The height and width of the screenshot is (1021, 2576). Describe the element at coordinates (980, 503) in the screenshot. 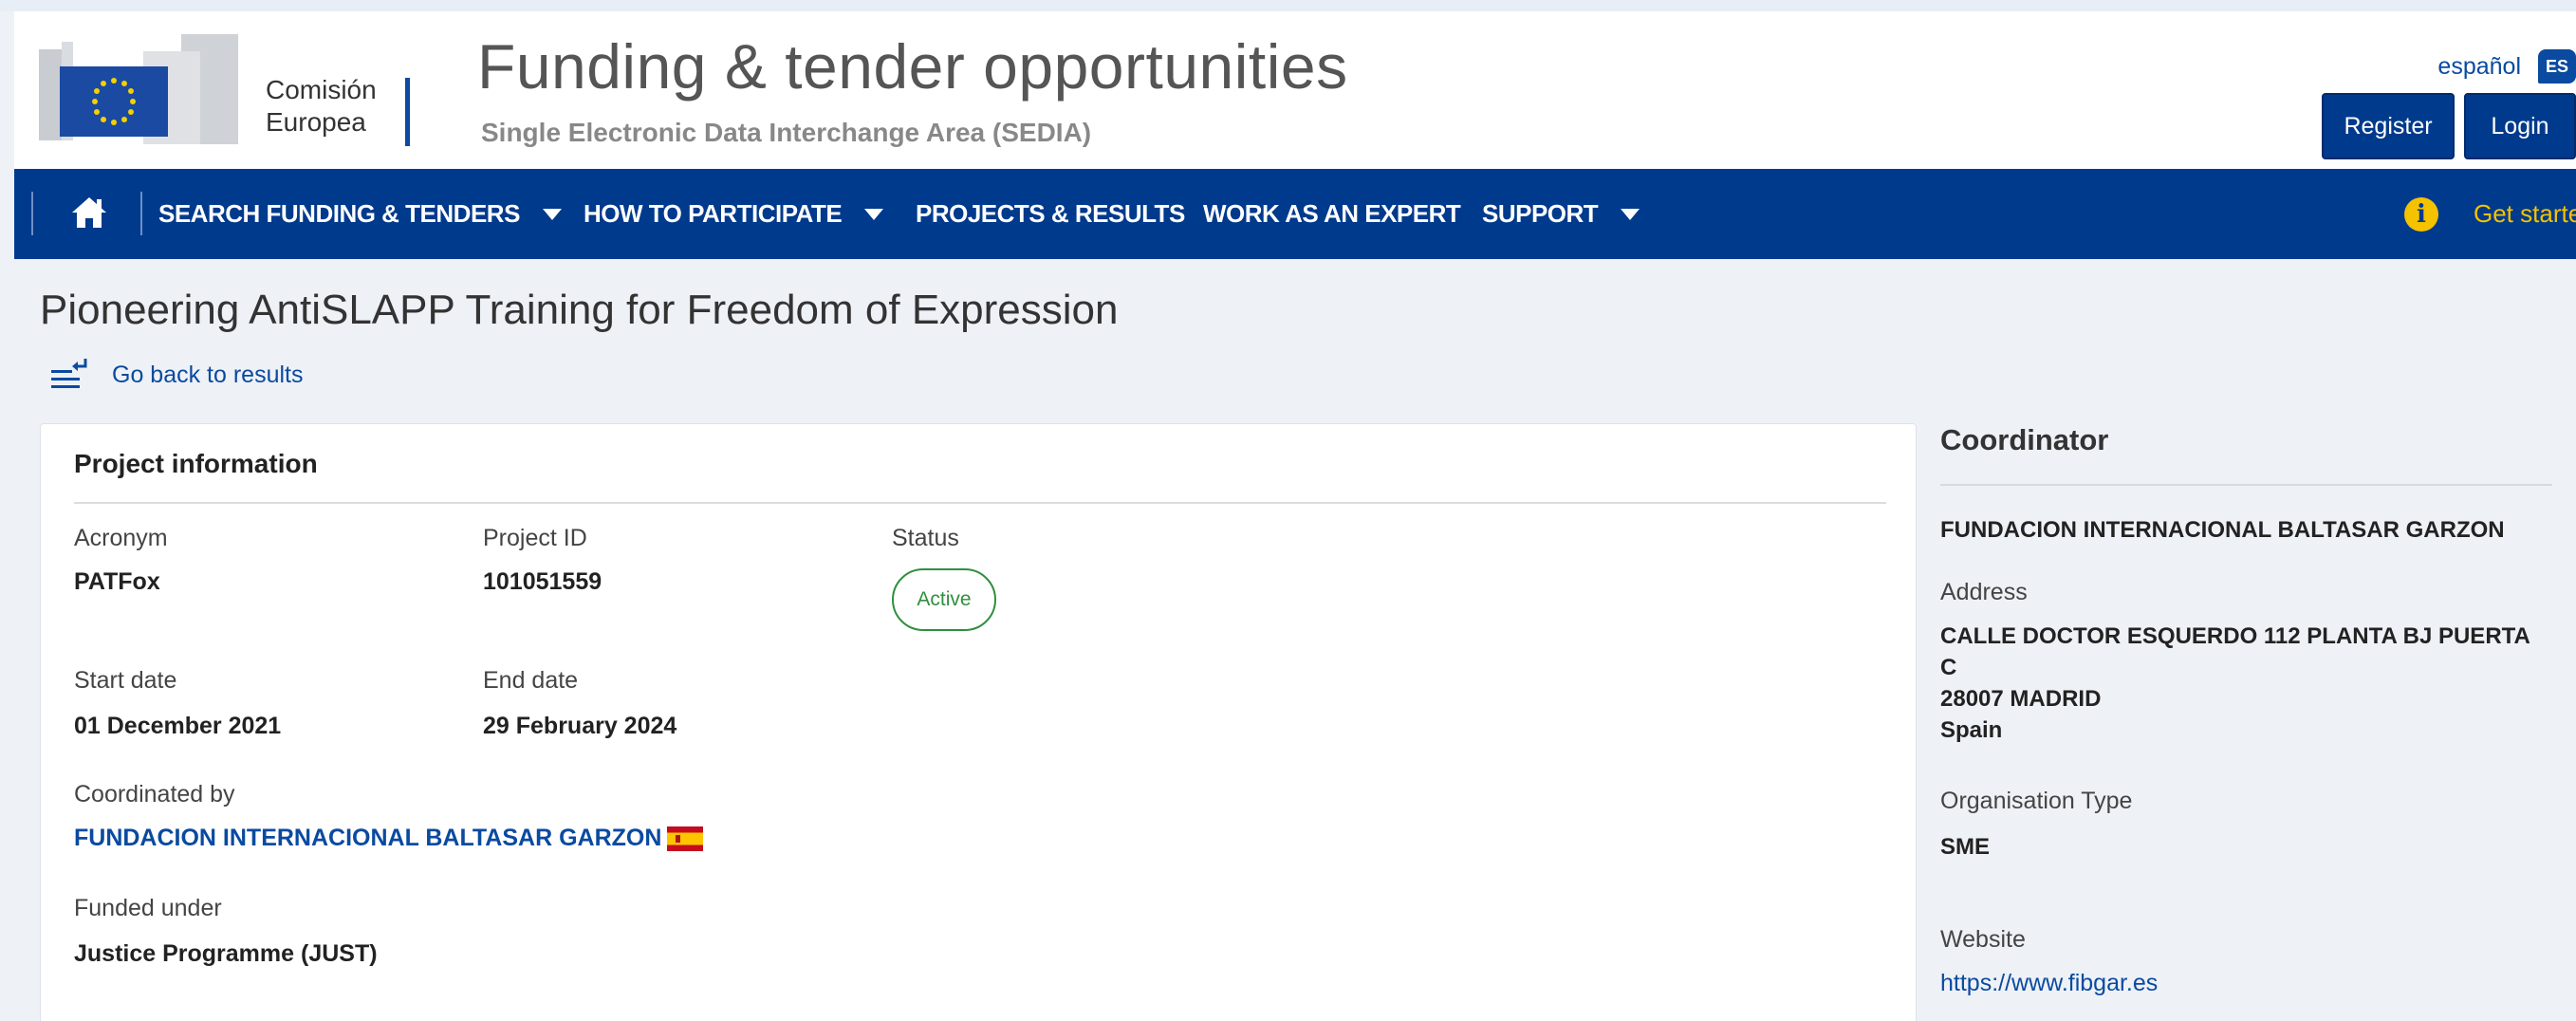

I see `section-divider` at that location.